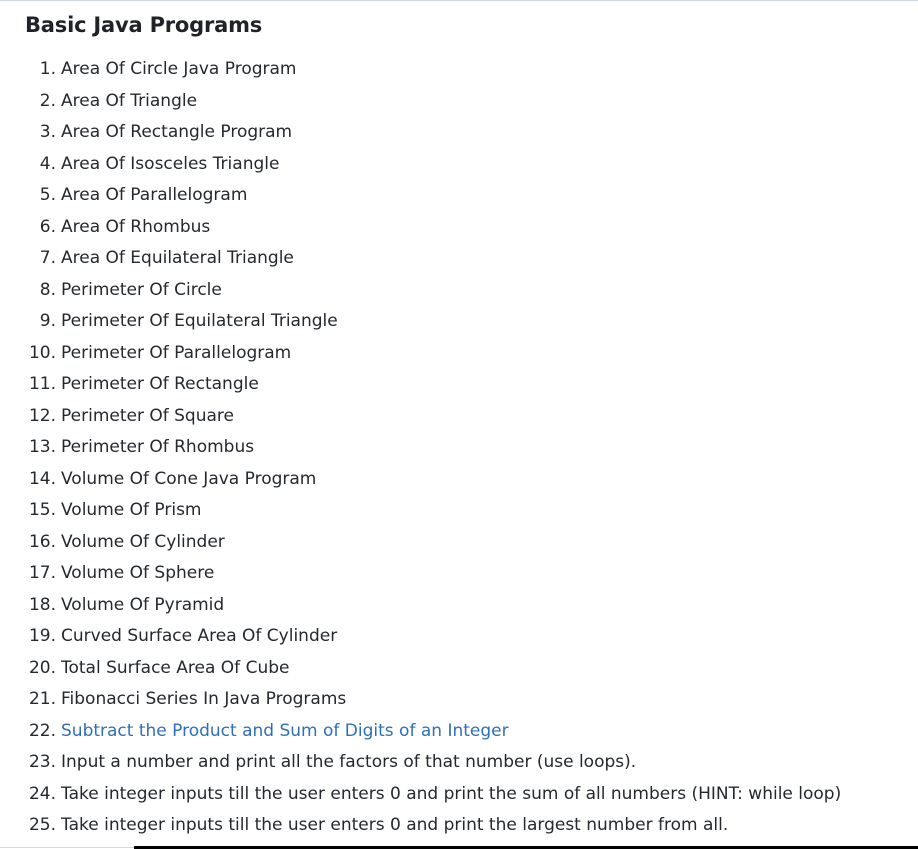 This screenshot has height=849, width=918. Describe the element at coordinates (141, 289) in the screenshot. I see `list-item-label: Perimeter Of Circle` at that location.